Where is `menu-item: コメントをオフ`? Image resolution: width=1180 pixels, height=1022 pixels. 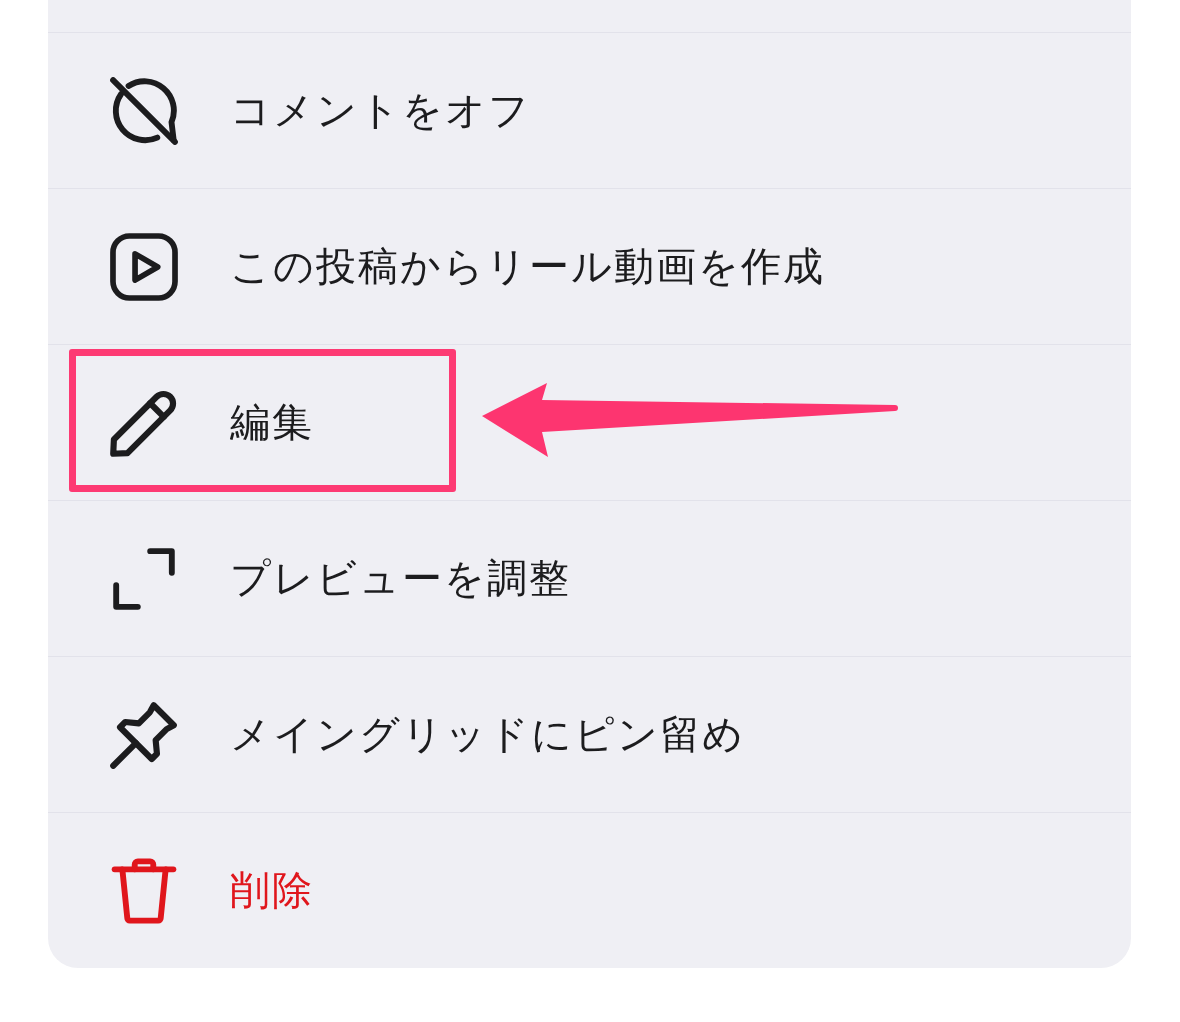
menu-item: コメントをオフ is located at coordinates (589, 110).